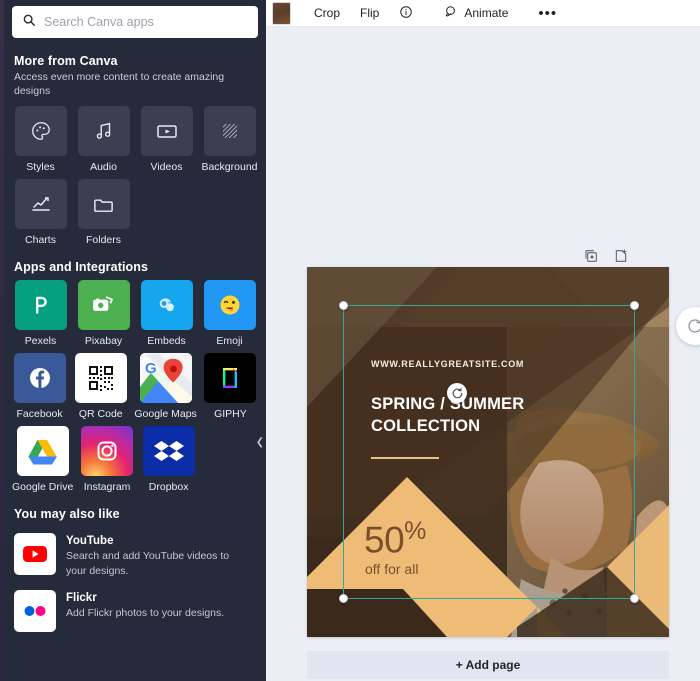 Image resolution: width=700 pixels, height=681 pixels. Describe the element at coordinates (457, 393) in the screenshot. I see `rotate-handle-icon` at that location.